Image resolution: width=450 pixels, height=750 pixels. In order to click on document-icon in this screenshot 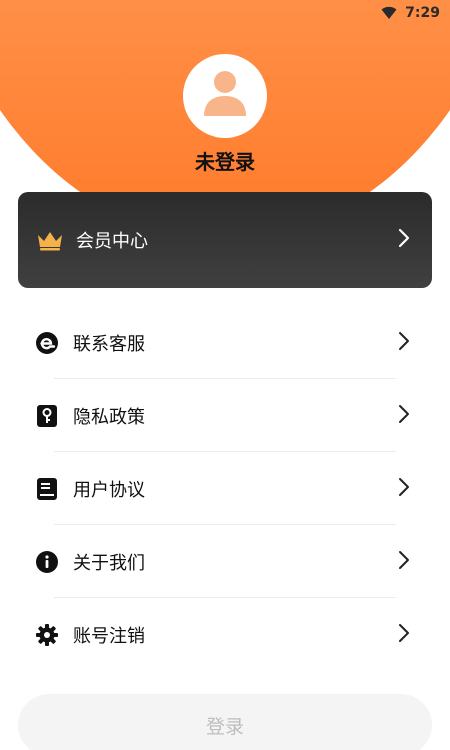, I will do `click(47, 489)`.